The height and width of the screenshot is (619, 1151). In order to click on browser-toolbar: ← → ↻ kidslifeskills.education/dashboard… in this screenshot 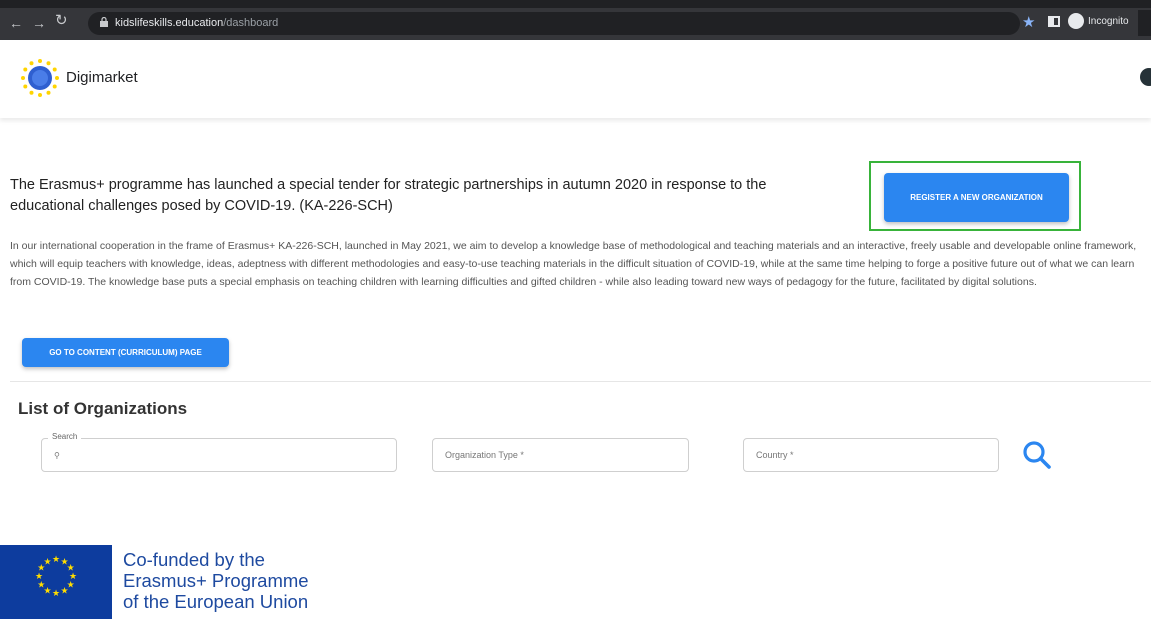, I will do `click(575, 20)`.